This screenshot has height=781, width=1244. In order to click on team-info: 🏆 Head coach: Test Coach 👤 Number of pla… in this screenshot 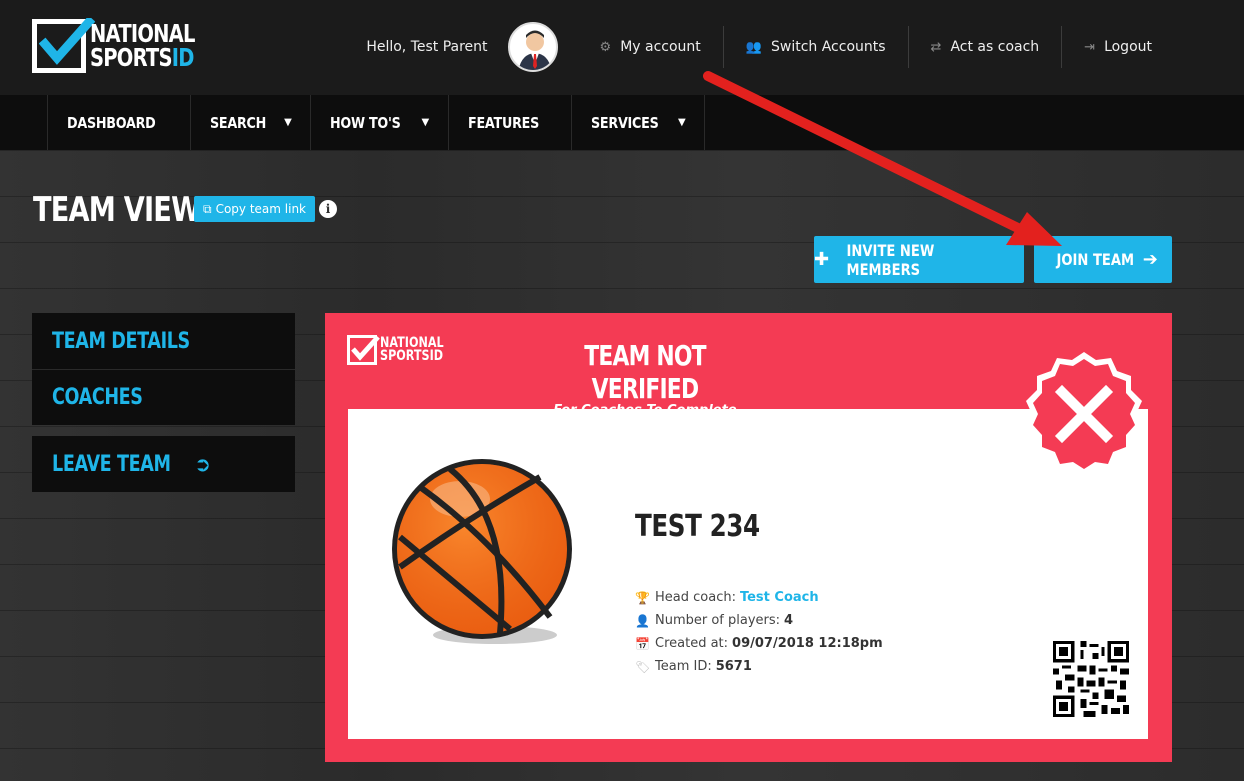, I will do `click(759, 632)`.